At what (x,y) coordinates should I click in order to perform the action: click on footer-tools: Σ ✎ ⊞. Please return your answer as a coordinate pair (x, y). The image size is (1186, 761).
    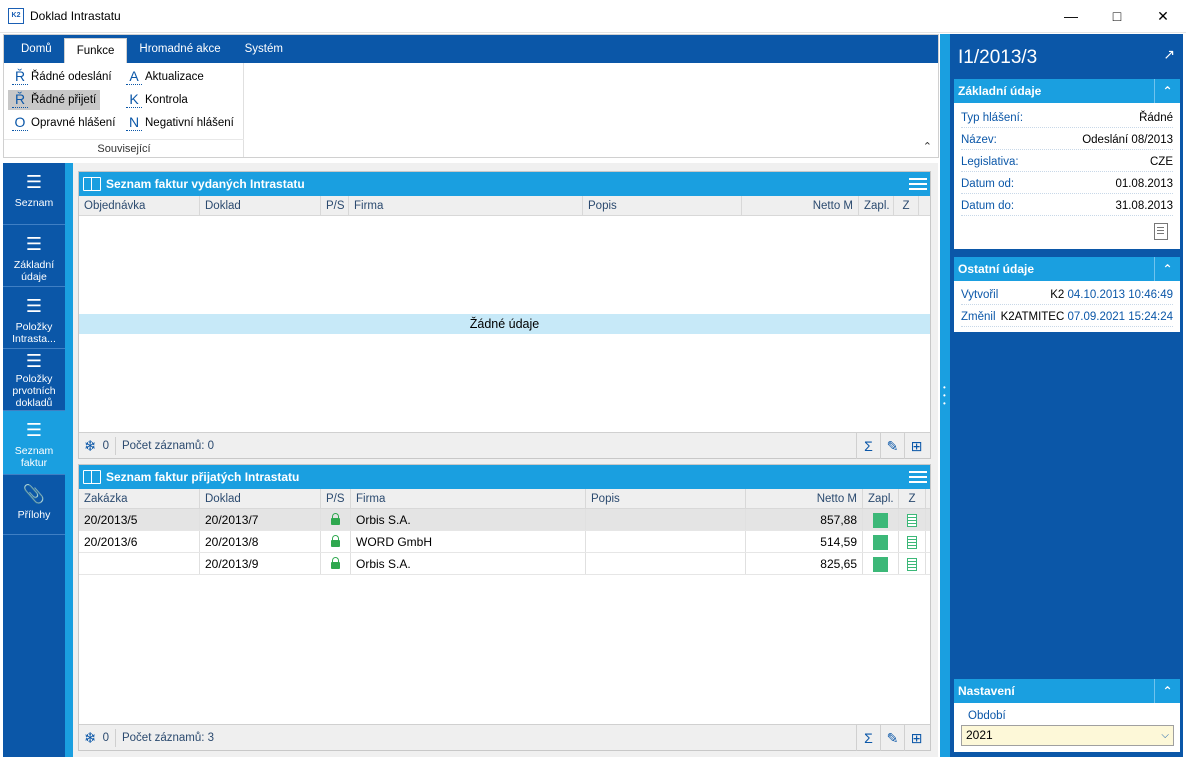
    Looking at the image, I should click on (892, 738).